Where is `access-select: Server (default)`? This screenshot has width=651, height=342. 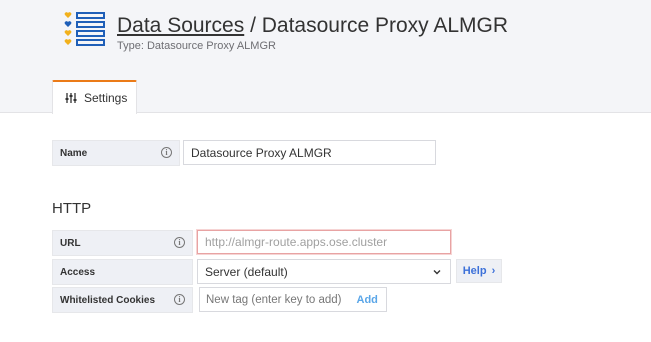 access-select: Server (default) is located at coordinates (324, 271).